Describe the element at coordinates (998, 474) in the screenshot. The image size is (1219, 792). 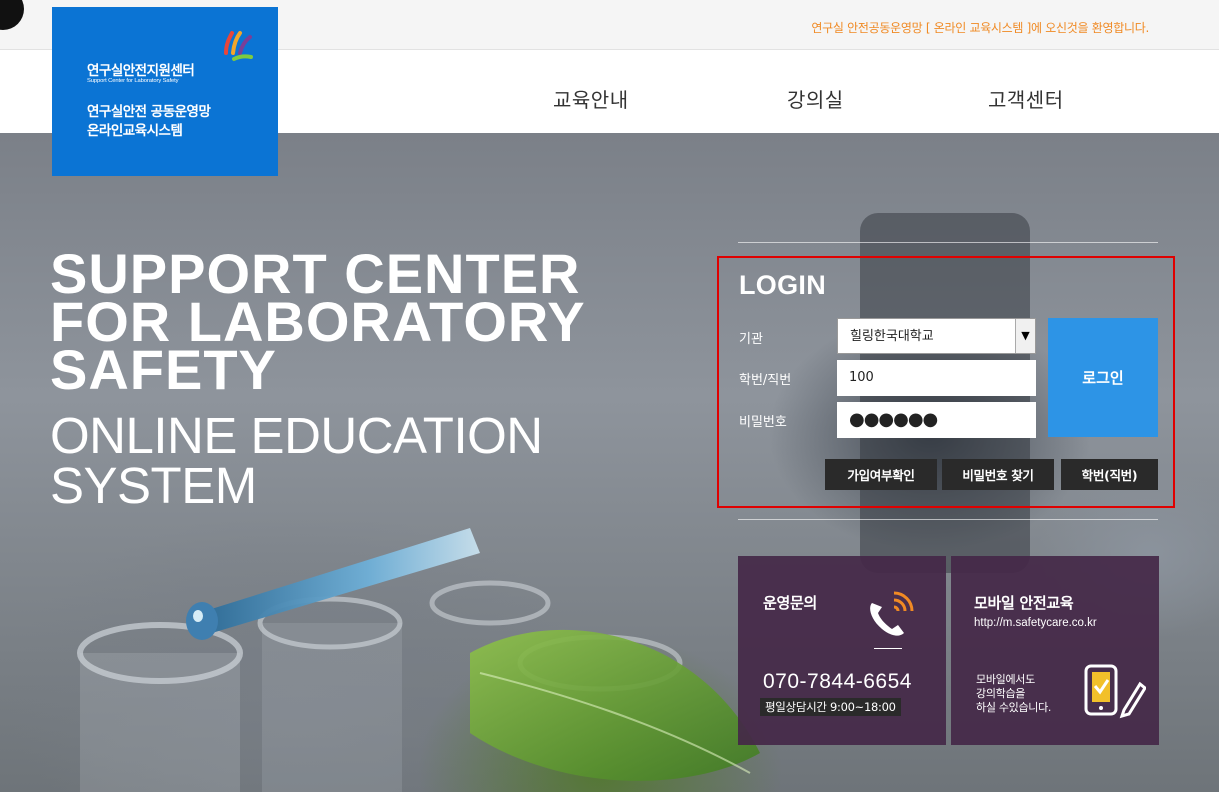
I see `find-password-button: 비밀번호 찾기` at that location.